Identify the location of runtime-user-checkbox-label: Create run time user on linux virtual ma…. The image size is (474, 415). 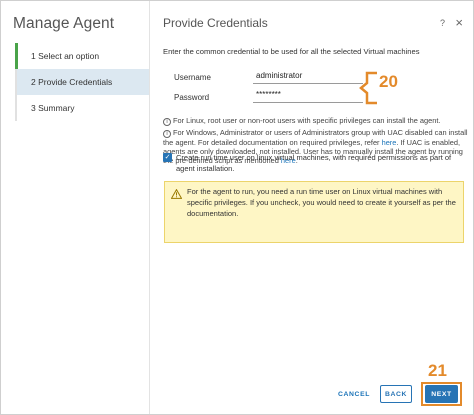
(314, 163).